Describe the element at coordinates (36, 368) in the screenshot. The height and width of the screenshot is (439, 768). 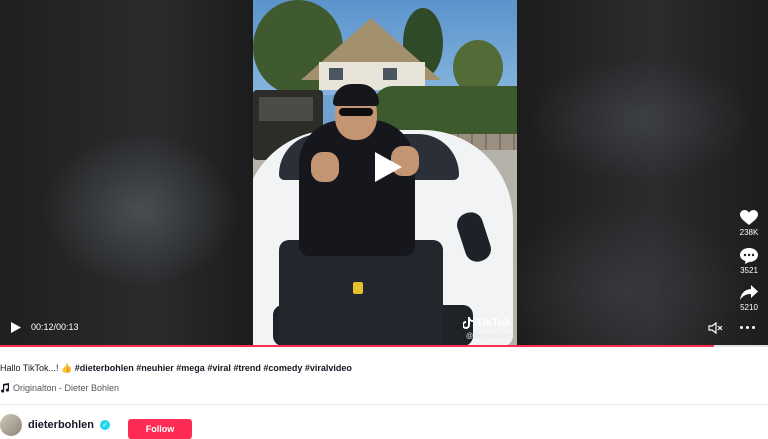
I see `caption-text: Hallo TikTok...! 👍` at that location.